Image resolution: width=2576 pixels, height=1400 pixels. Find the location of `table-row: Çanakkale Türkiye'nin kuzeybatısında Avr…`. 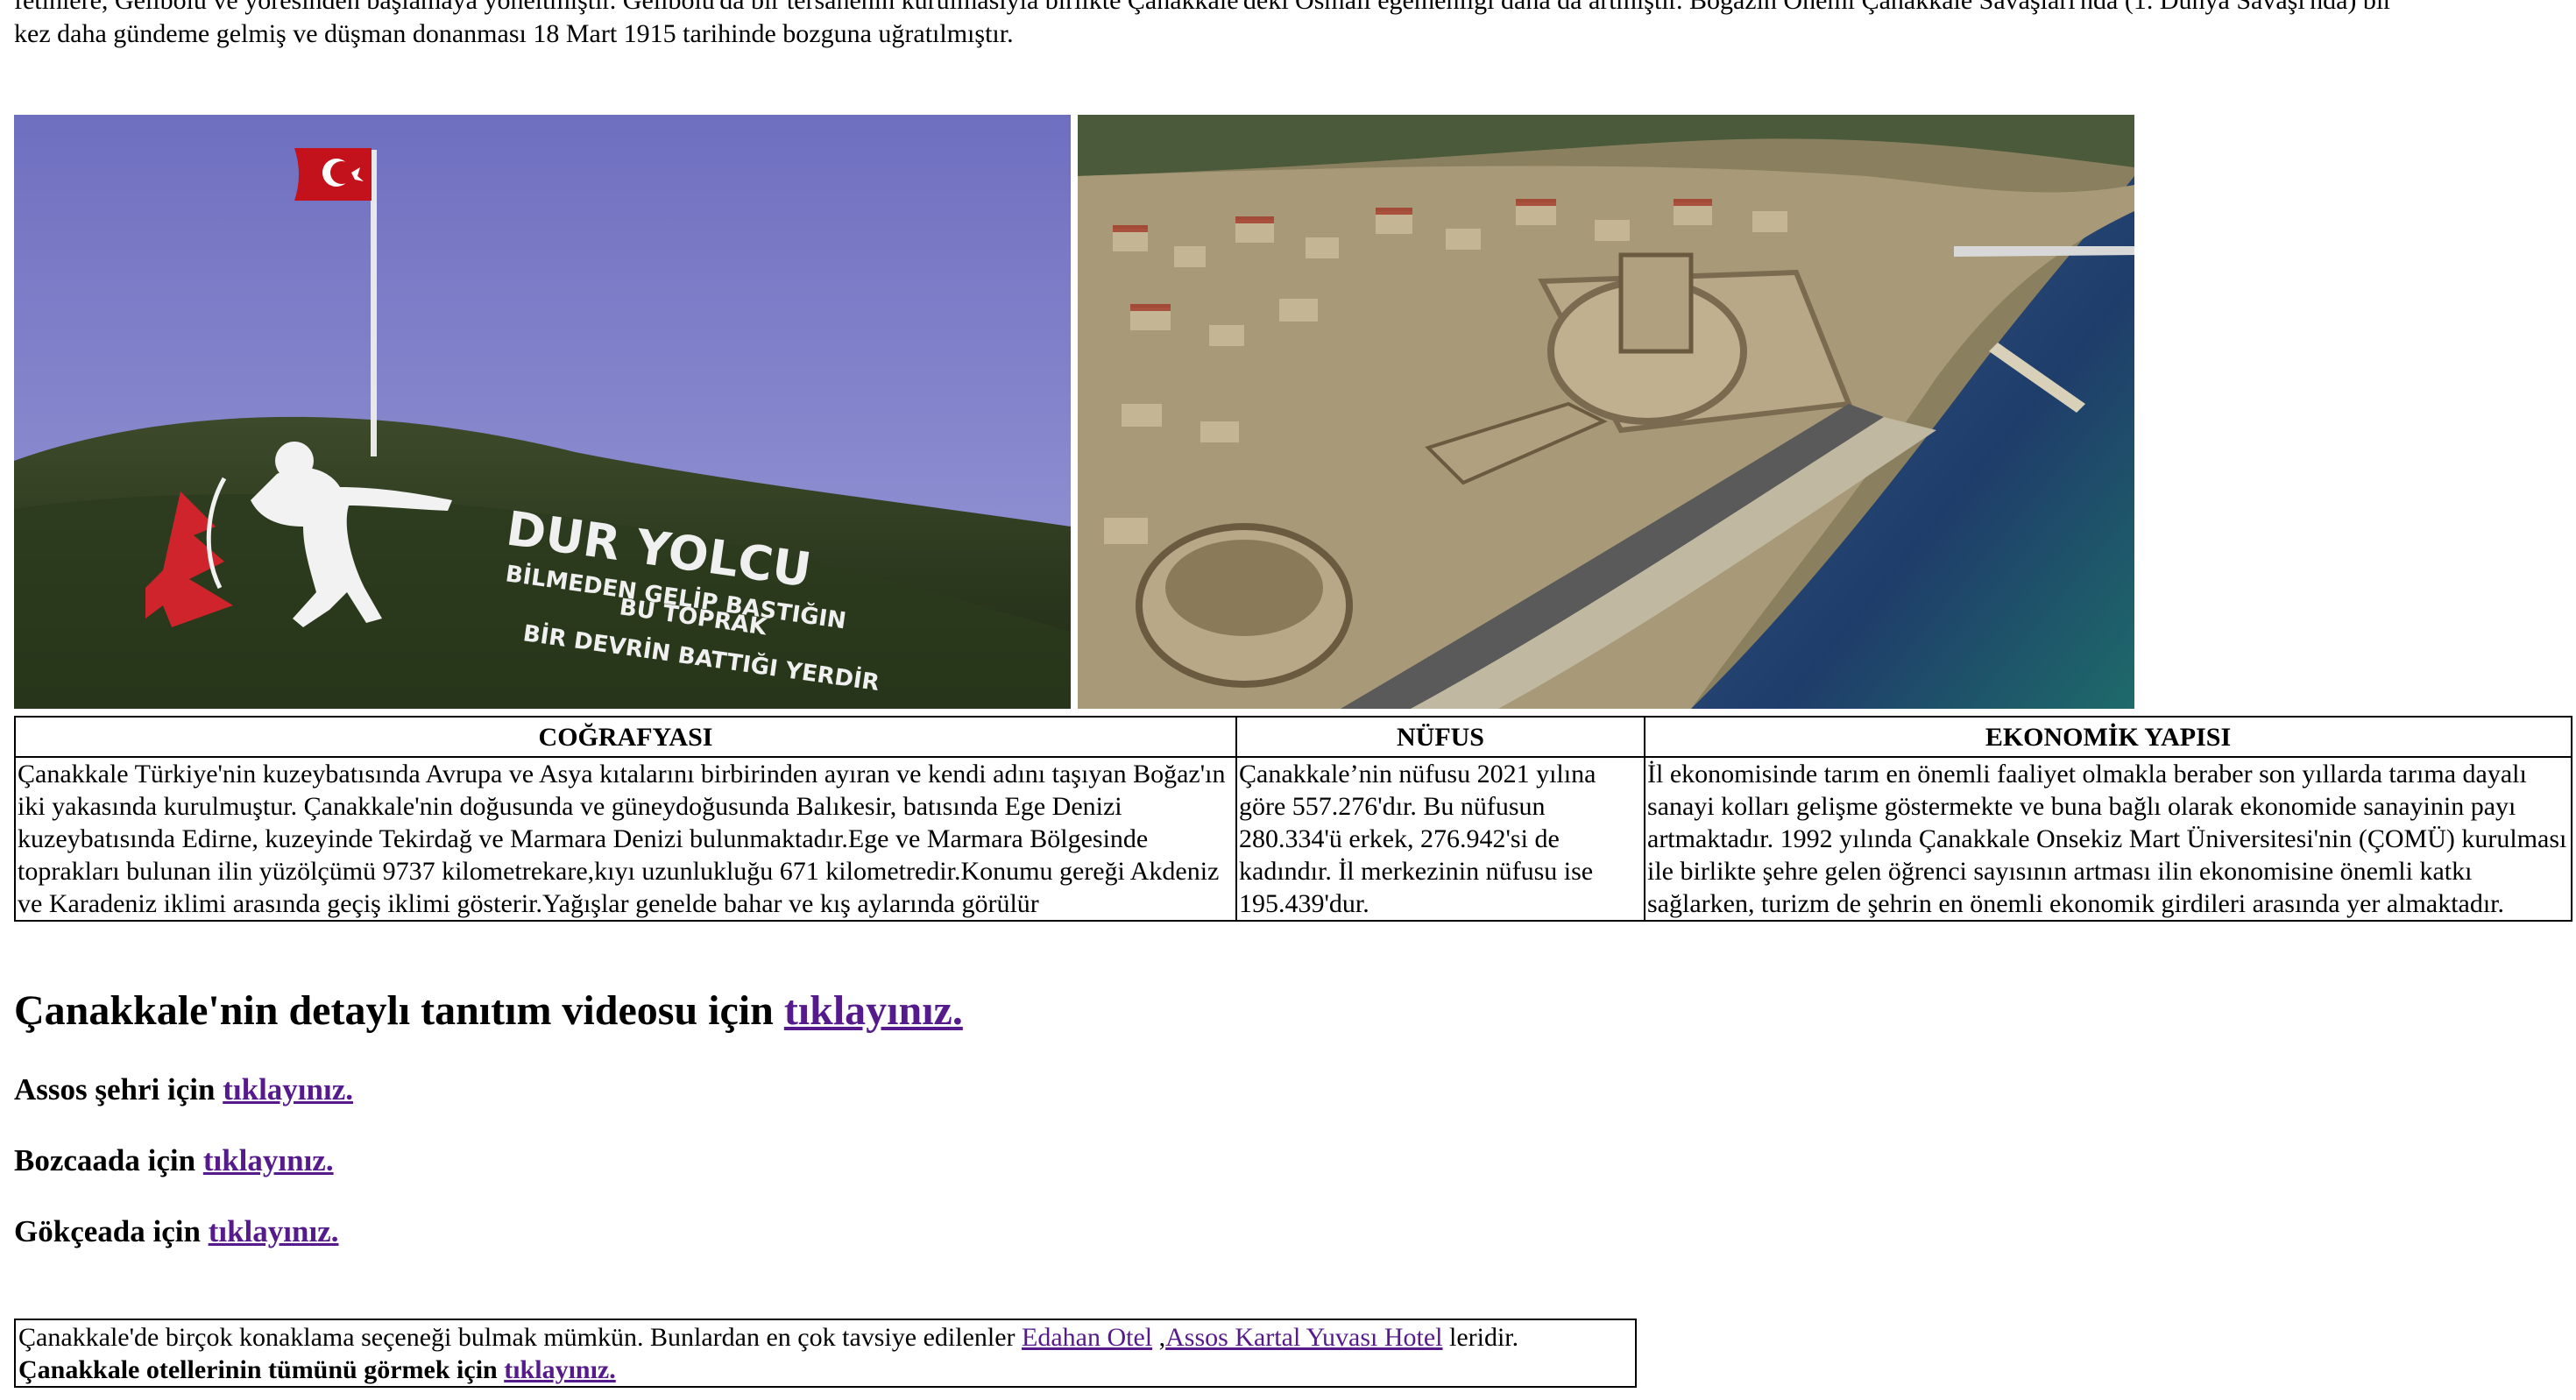

table-row: Çanakkale Türkiye'nin kuzeybatısında Avr… is located at coordinates (1293, 839).